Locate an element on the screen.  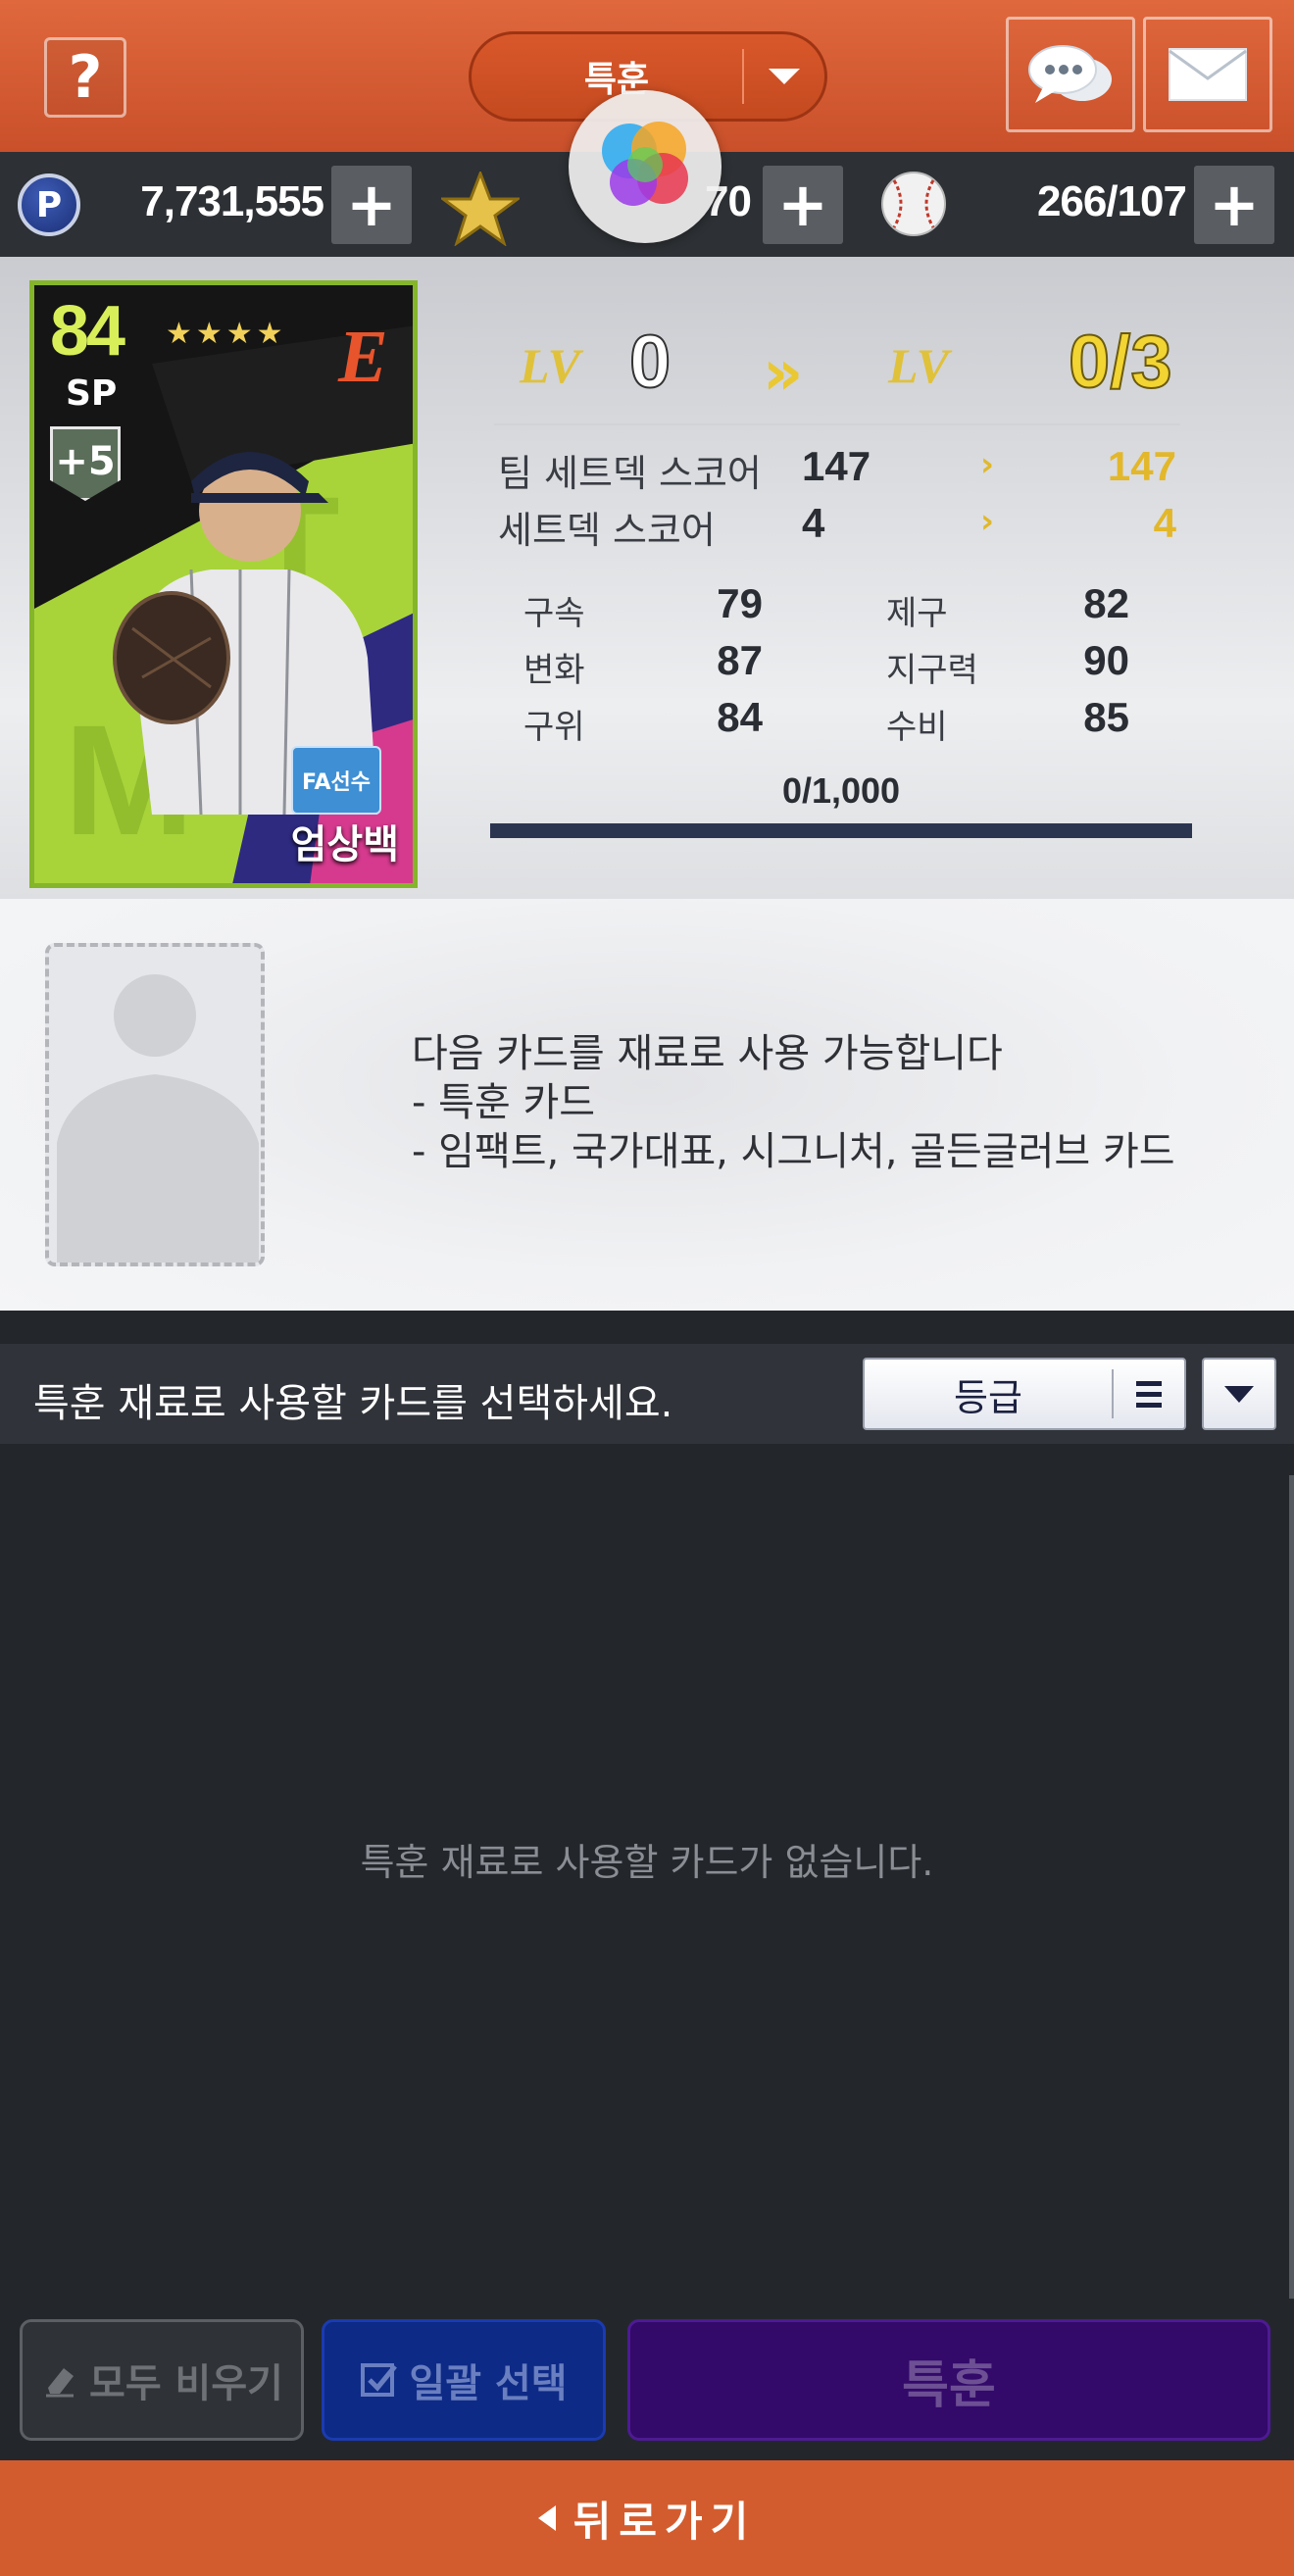
add-stars-button: + is located at coordinates (803, 205).